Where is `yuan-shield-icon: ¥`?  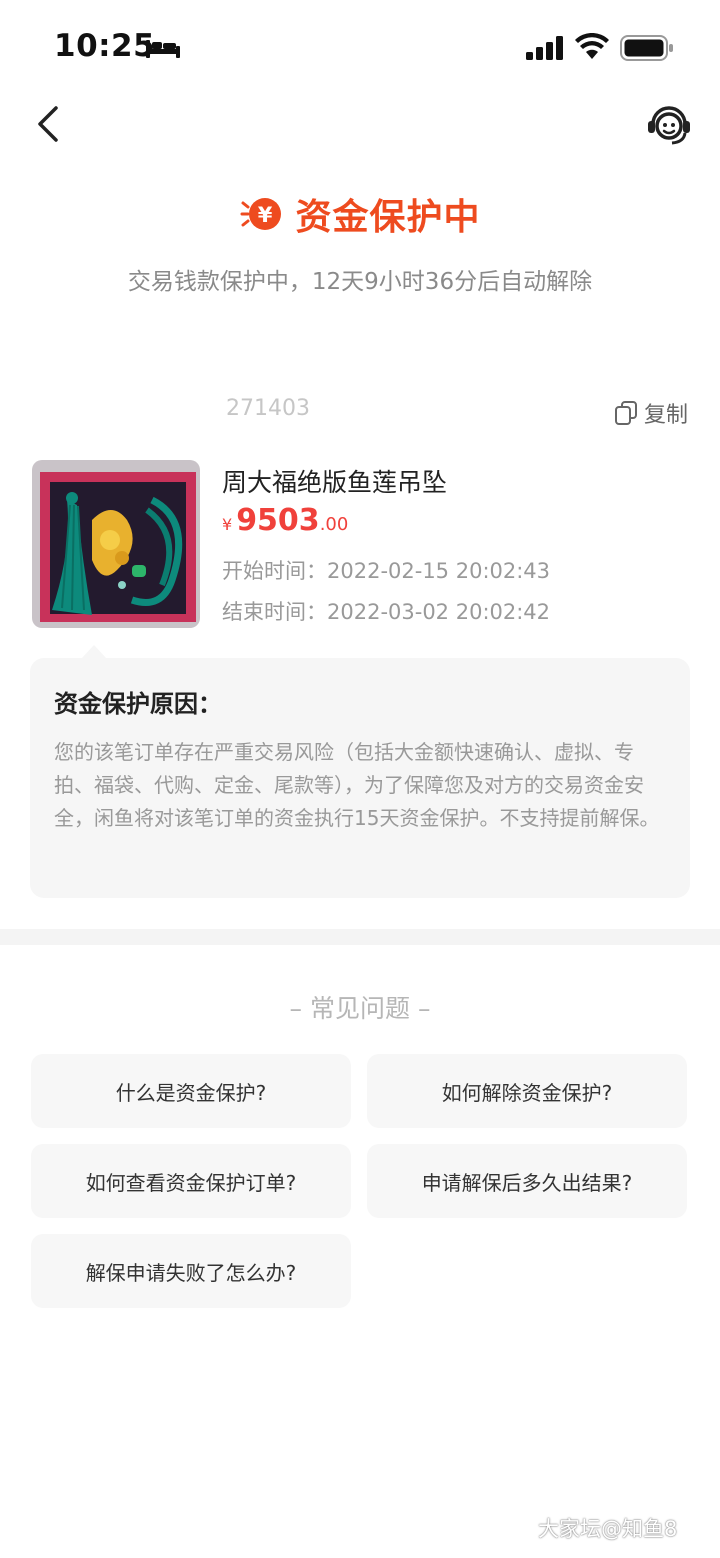 yuan-shield-icon: ¥ is located at coordinates (261, 214).